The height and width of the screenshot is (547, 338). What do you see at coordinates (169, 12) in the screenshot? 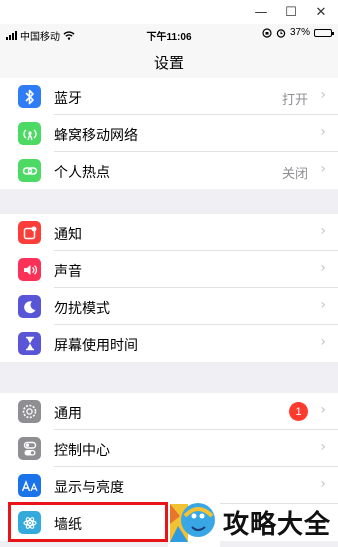
I see `window-title-bar: — ☐ ✕` at bounding box center [169, 12].